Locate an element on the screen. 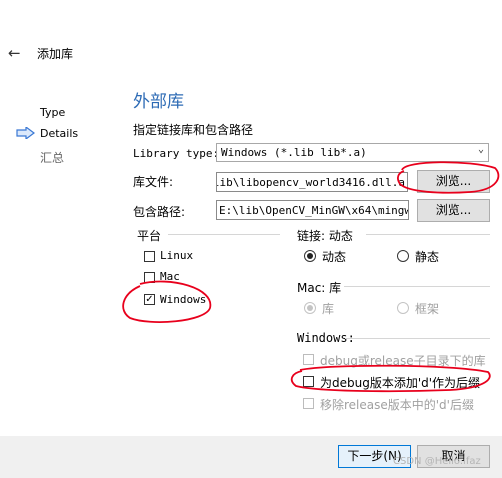 The image size is (502, 478). remove-release-suffix-label: 移除release版本中的'd'后缀 is located at coordinates (397, 405).